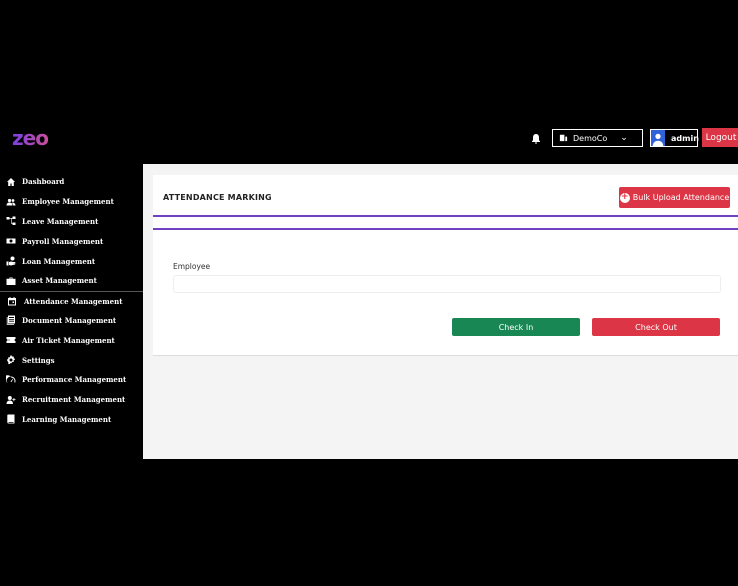 The width and height of the screenshot is (738, 586). What do you see at coordinates (536, 138) in the screenshot?
I see `bell-icon` at bounding box center [536, 138].